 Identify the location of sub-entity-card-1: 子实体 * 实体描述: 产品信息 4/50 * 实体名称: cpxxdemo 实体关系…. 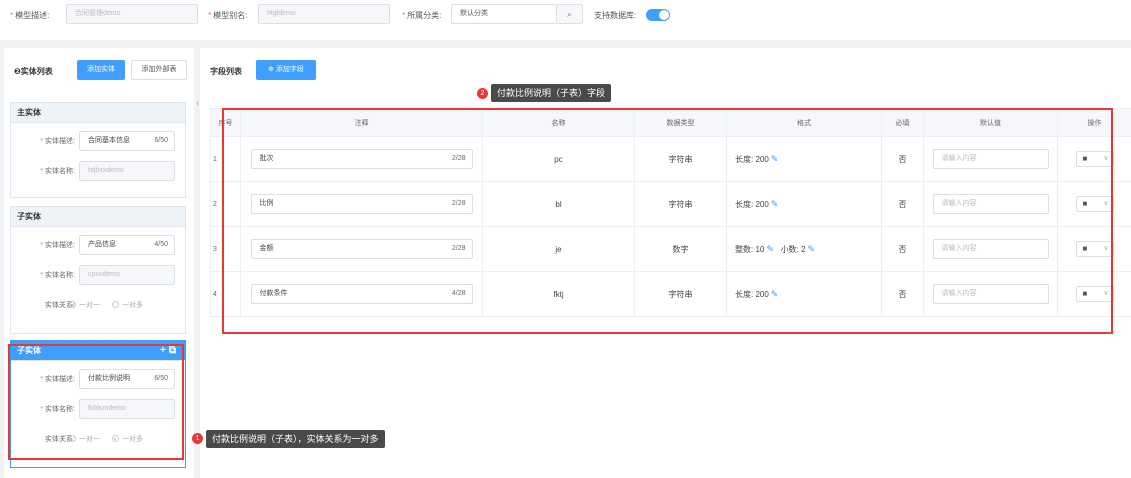
(98, 270).